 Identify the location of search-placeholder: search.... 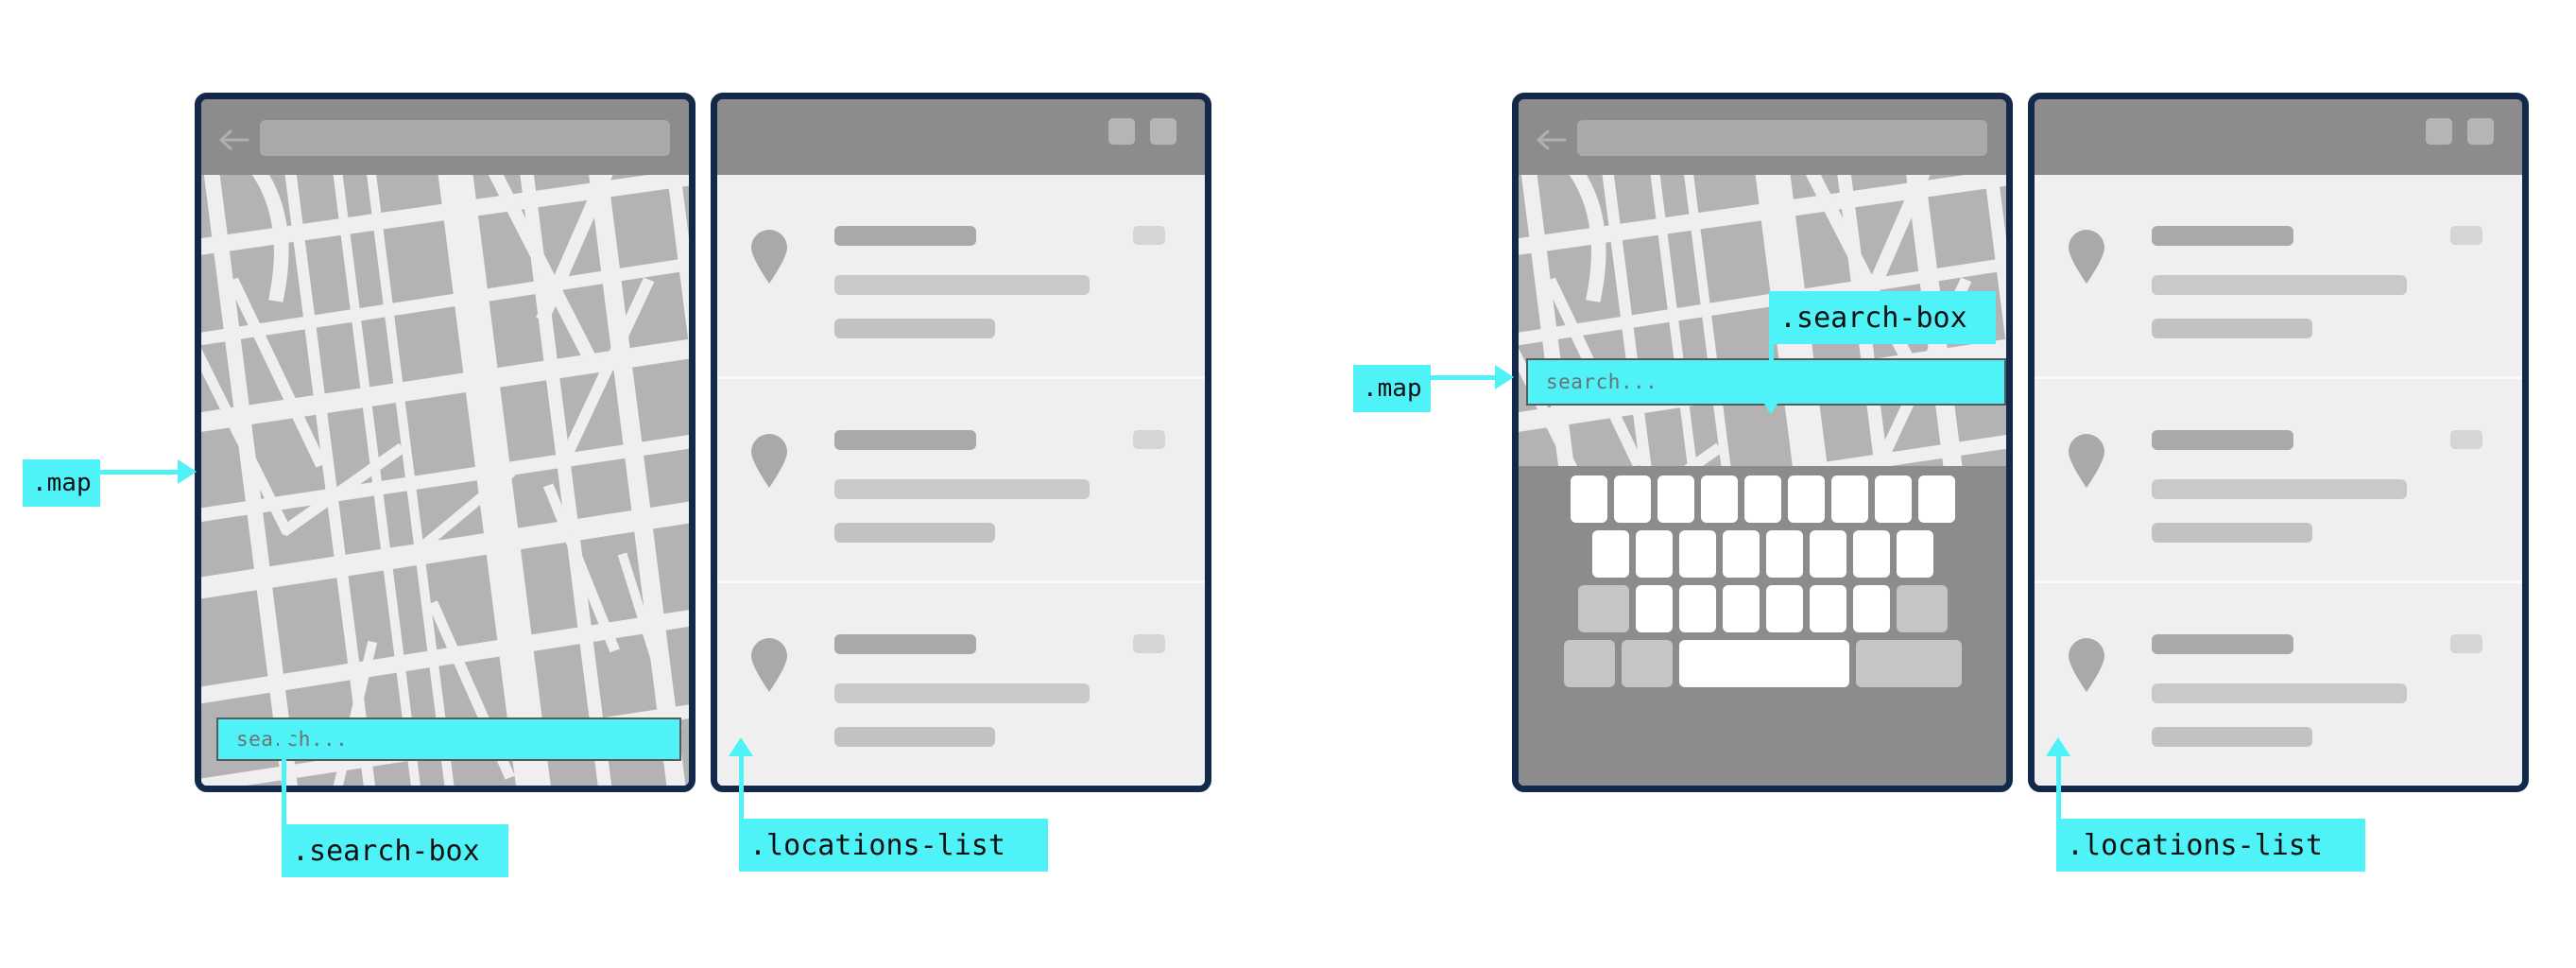
(1602, 382).